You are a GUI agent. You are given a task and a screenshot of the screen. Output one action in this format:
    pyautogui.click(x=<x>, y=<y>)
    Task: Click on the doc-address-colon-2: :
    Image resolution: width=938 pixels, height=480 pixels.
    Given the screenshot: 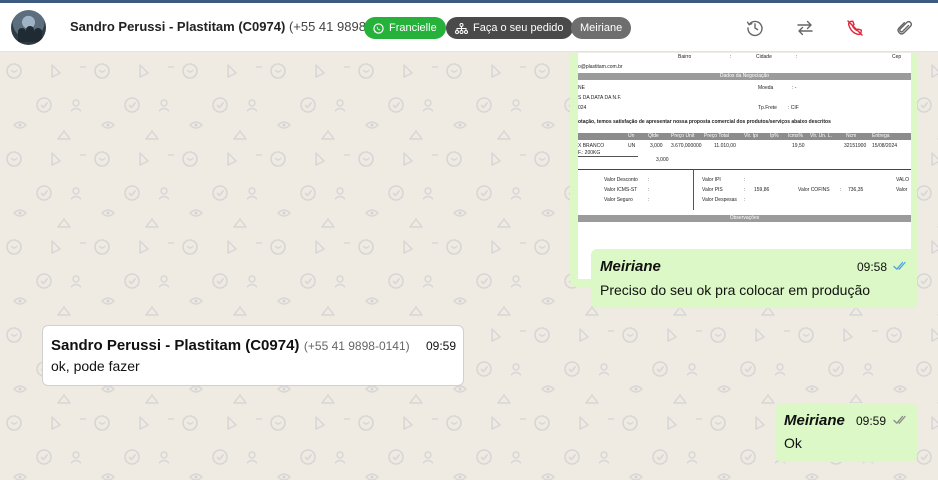 What is the action you would take?
    pyautogui.click(x=797, y=57)
    